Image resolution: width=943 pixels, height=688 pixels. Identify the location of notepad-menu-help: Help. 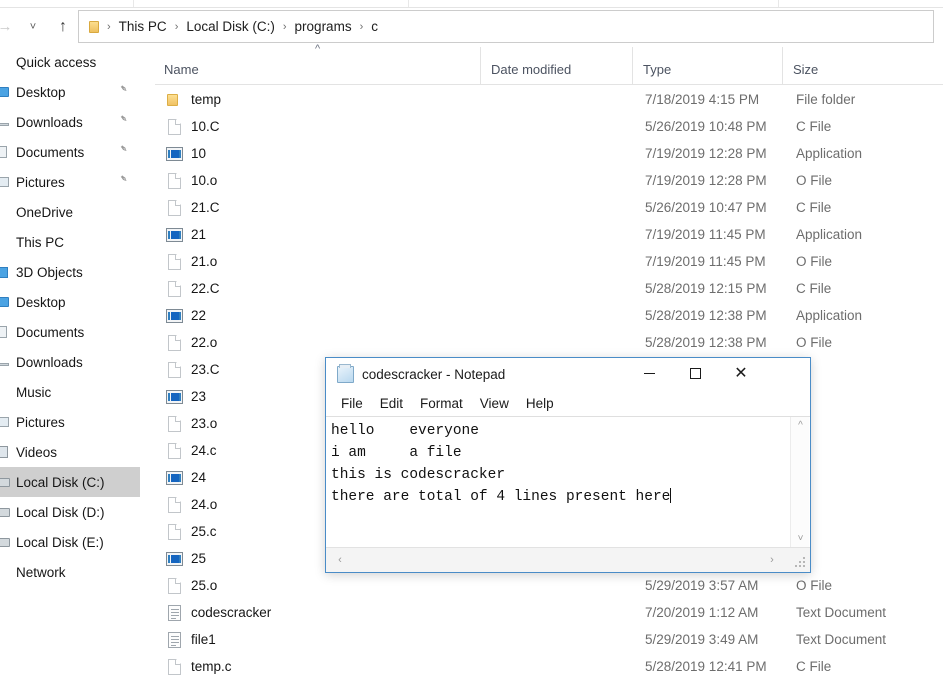
(540, 403).